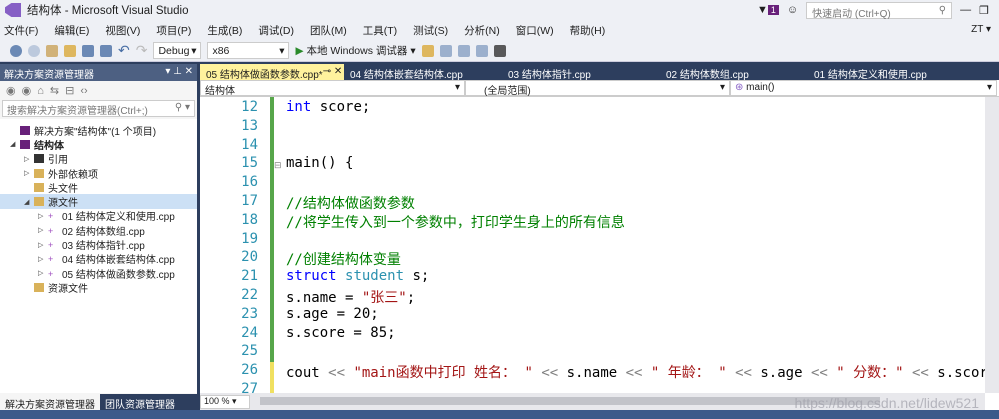 This screenshot has height=419, width=999. What do you see at coordinates (249, 238) in the screenshot?
I see `line-number: 19` at bounding box center [249, 238].